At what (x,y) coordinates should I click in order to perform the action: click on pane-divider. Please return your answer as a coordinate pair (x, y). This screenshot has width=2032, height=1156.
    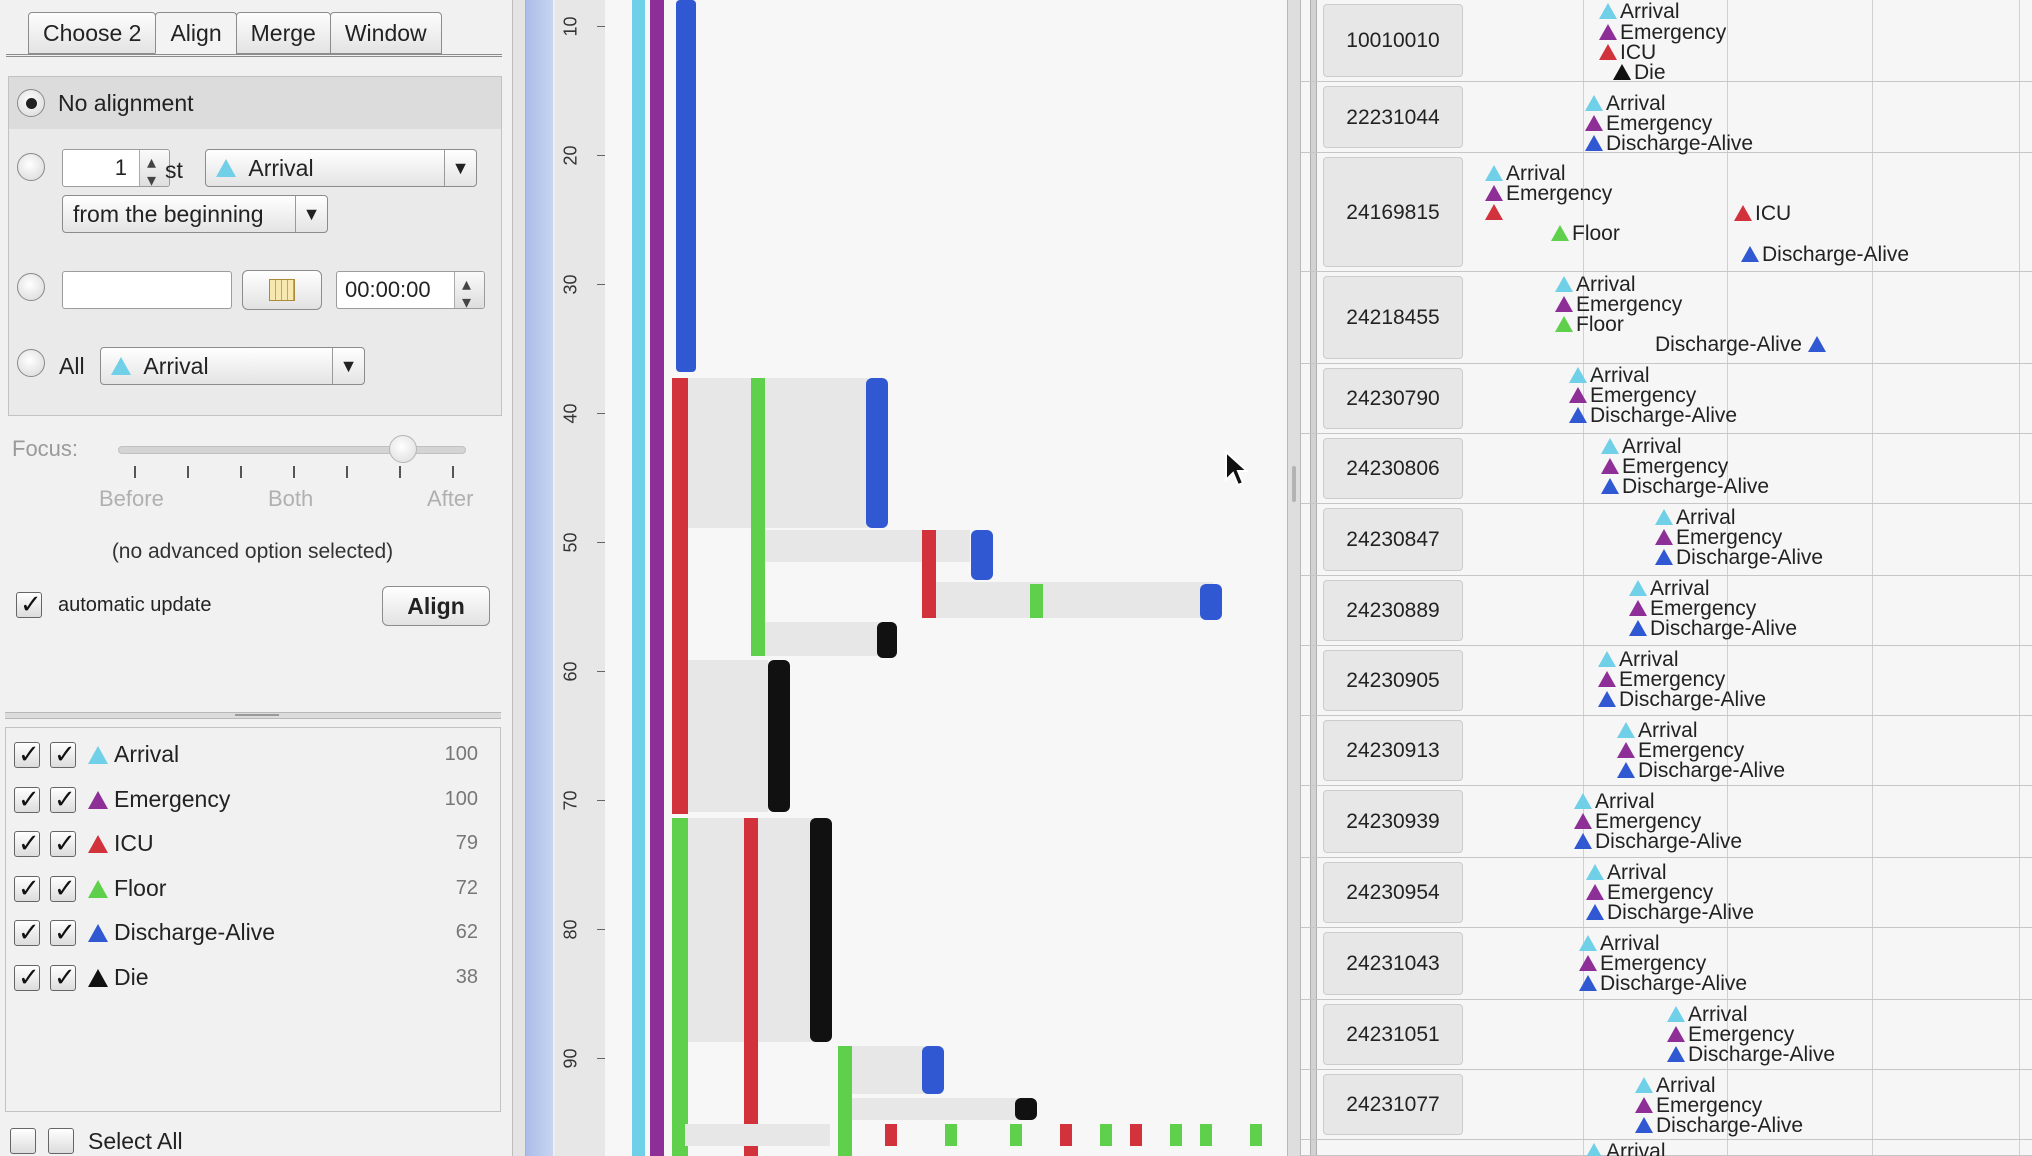
    Looking at the image, I should click on (1294, 578).